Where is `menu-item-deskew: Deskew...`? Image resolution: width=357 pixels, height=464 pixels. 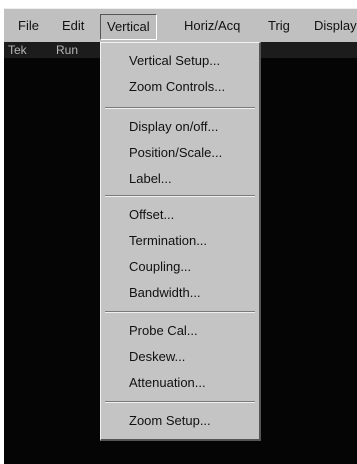
menu-item-deskew: Deskew... is located at coordinates (157, 357).